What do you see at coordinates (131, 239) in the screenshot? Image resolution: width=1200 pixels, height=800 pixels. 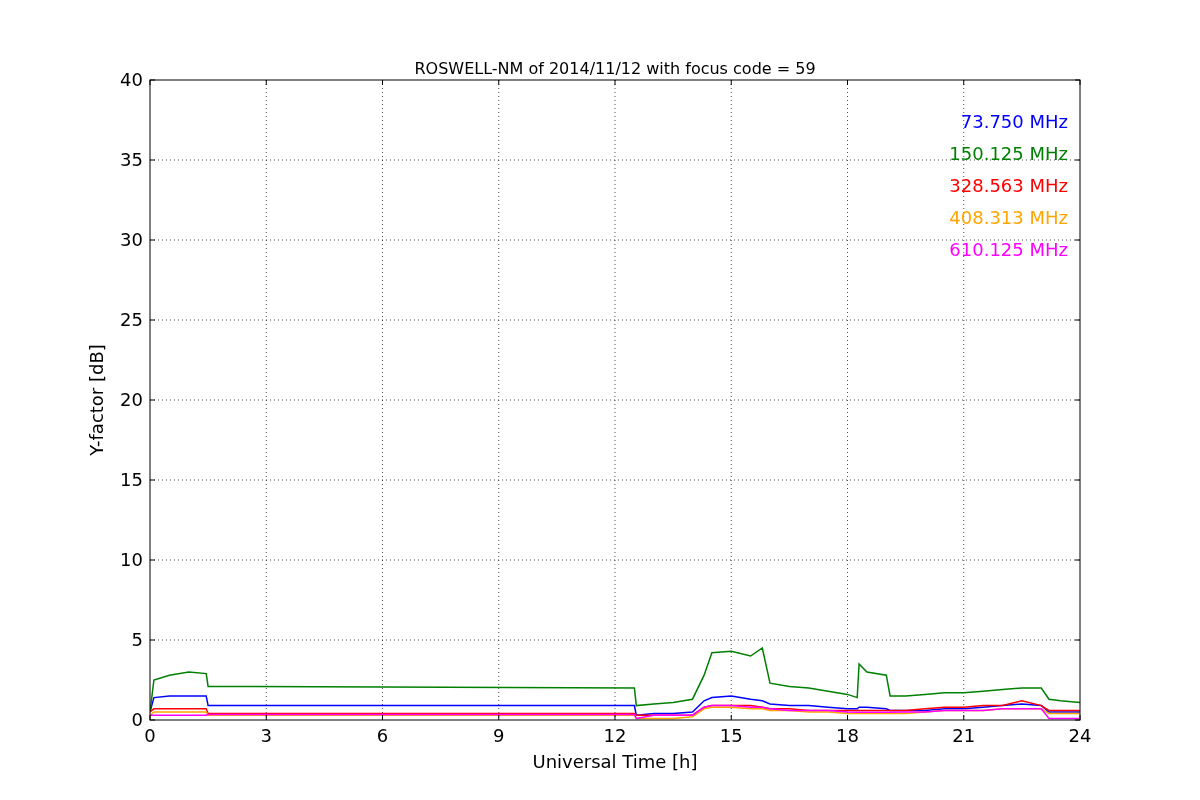 I see `y-tick-label: 30` at bounding box center [131, 239].